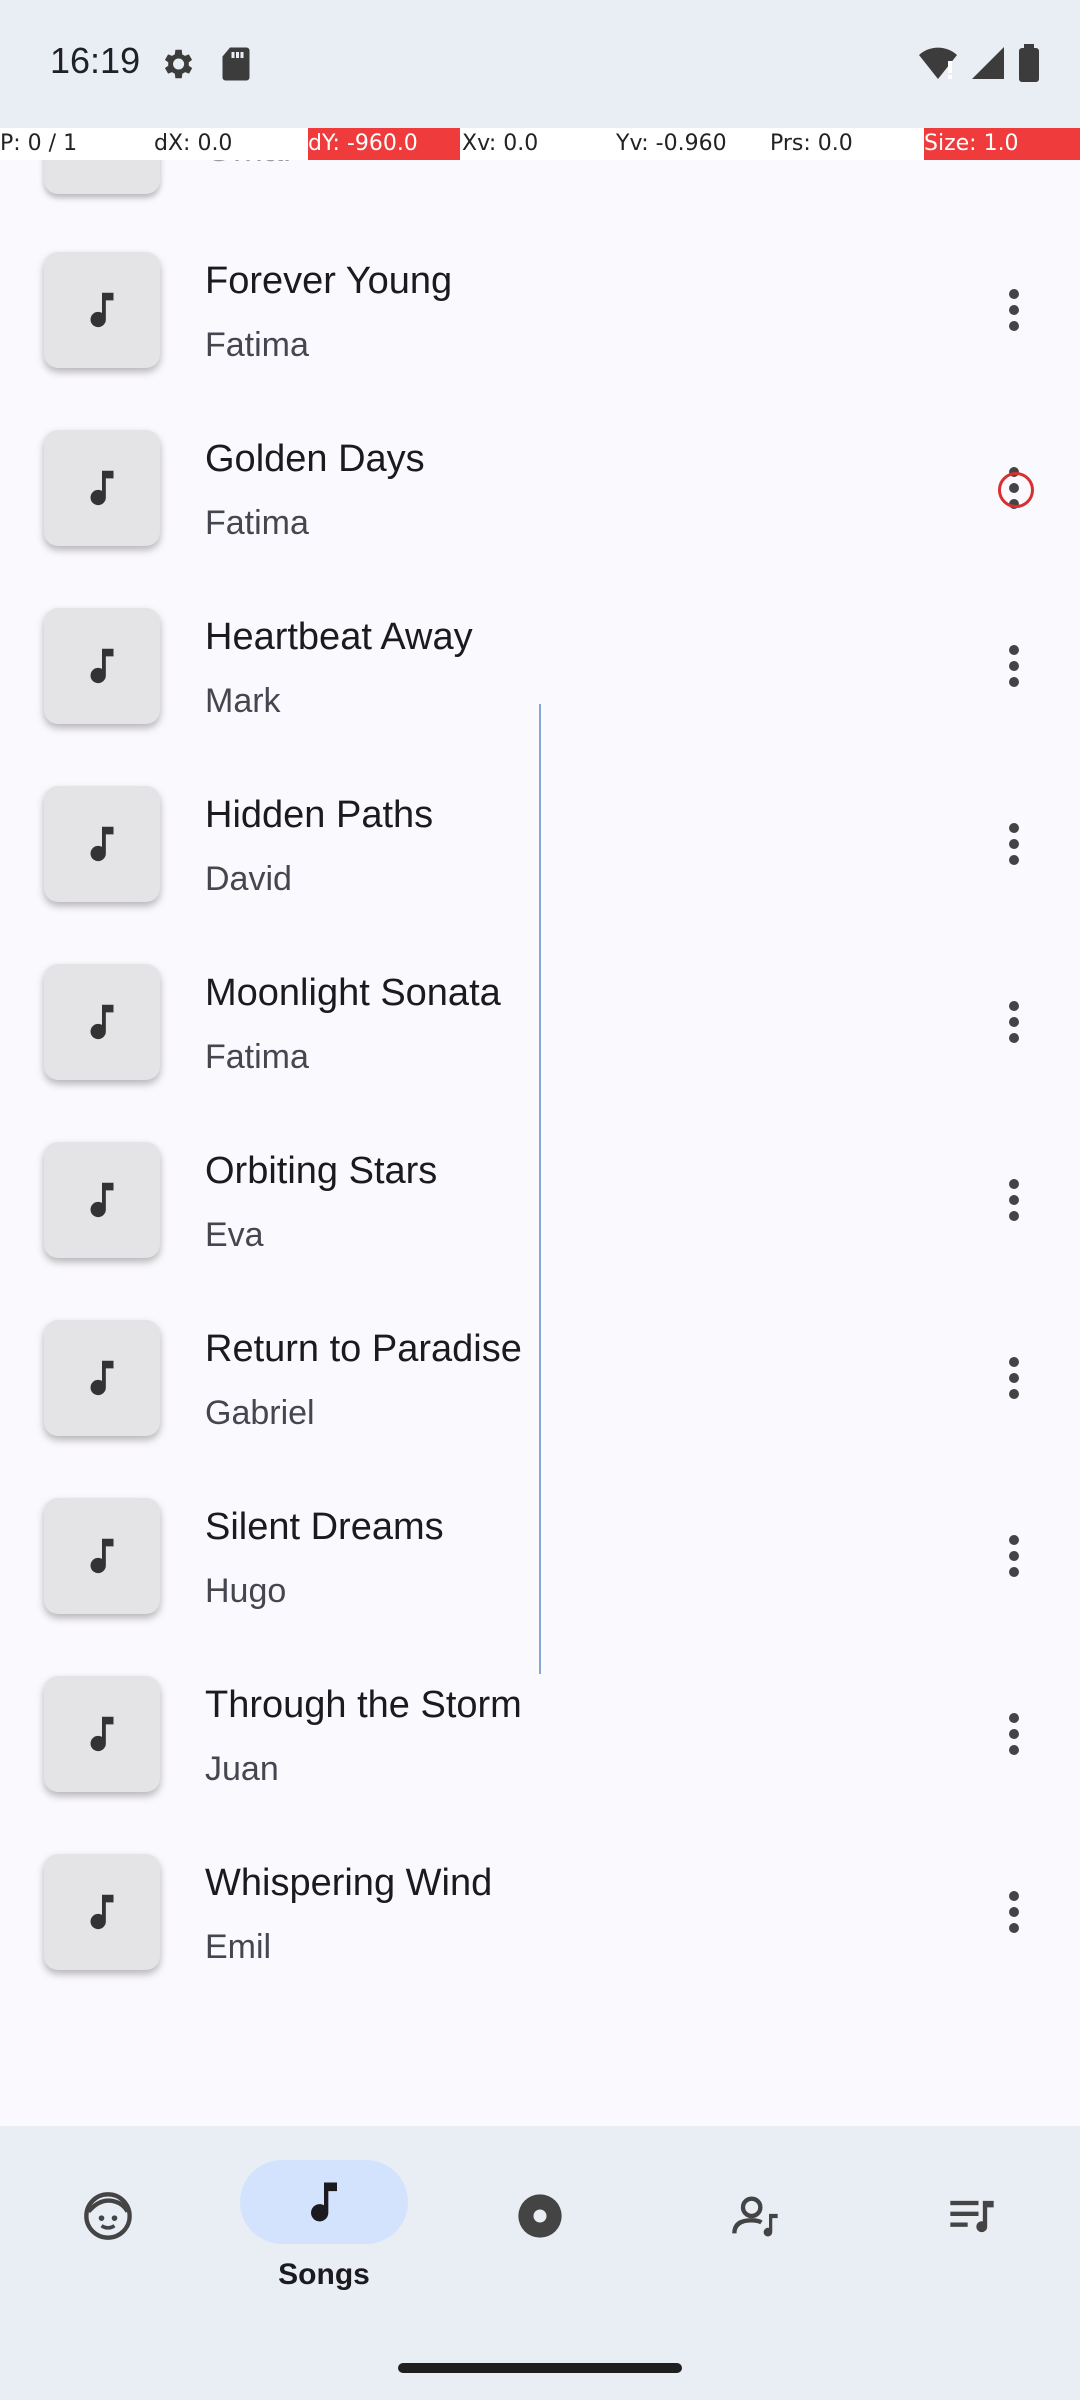  Describe the element at coordinates (540, 64) in the screenshot. I see `status-bar: 16:19` at that location.